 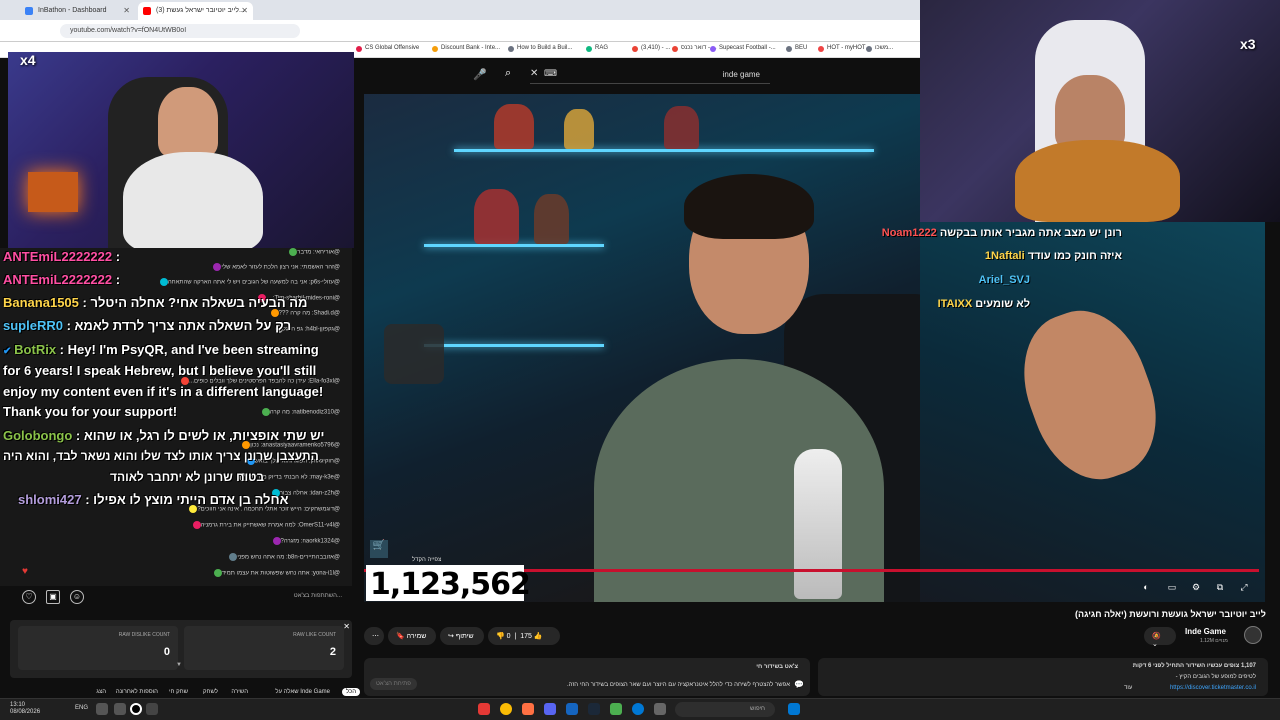 What do you see at coordinates (393, 684) in the screenshot?
I see `open-chat-button: פתיחת הצ'אט` at bounding box center [393, 684].